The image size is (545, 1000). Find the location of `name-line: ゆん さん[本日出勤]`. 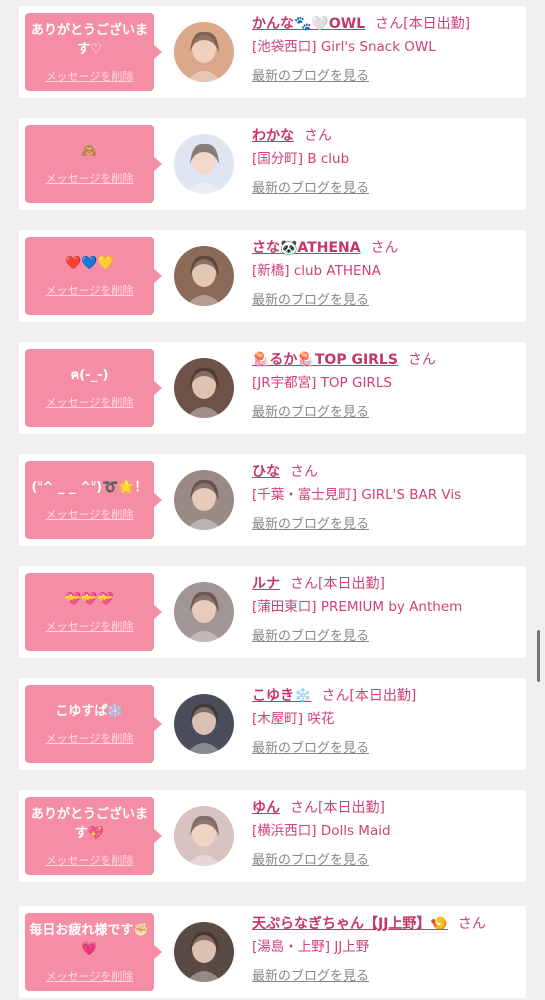

name-line: ゆん さん[本日出勤] is located at coordinates (386, 808).